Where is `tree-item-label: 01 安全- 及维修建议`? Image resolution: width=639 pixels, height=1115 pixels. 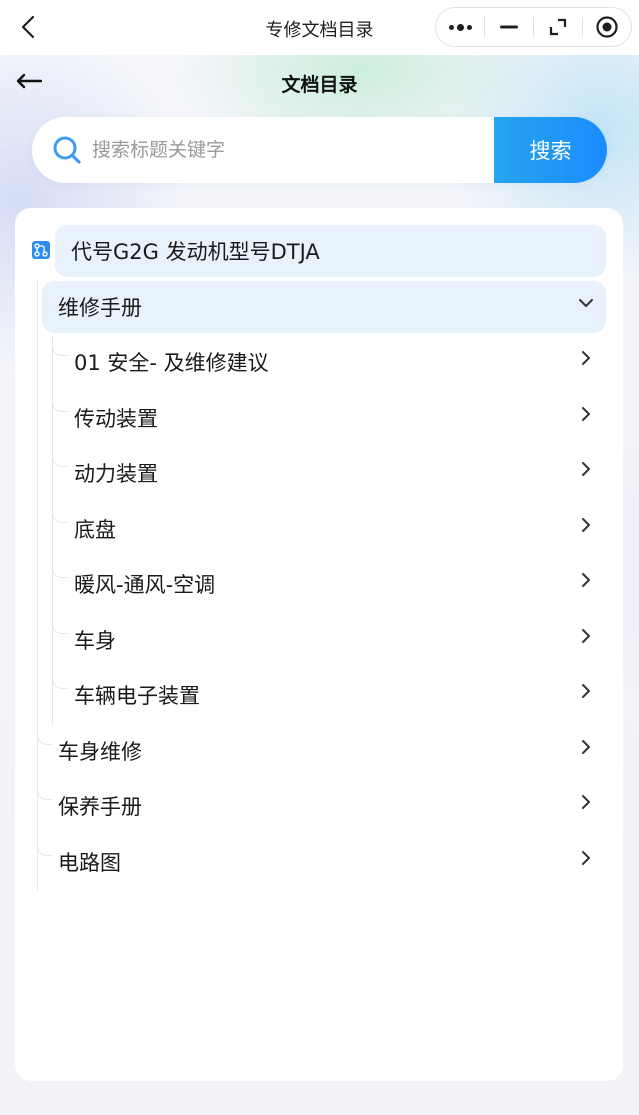 tree-item-label: 01 安全- 及维修建议 is located at coordinates (171, 363).